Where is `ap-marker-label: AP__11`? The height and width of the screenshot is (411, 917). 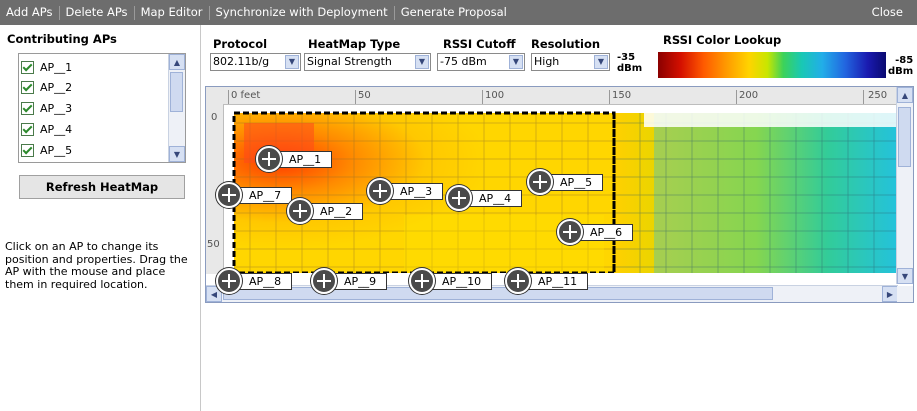
ap-marker-label: AP__11 is located at coordinates (557, 281).